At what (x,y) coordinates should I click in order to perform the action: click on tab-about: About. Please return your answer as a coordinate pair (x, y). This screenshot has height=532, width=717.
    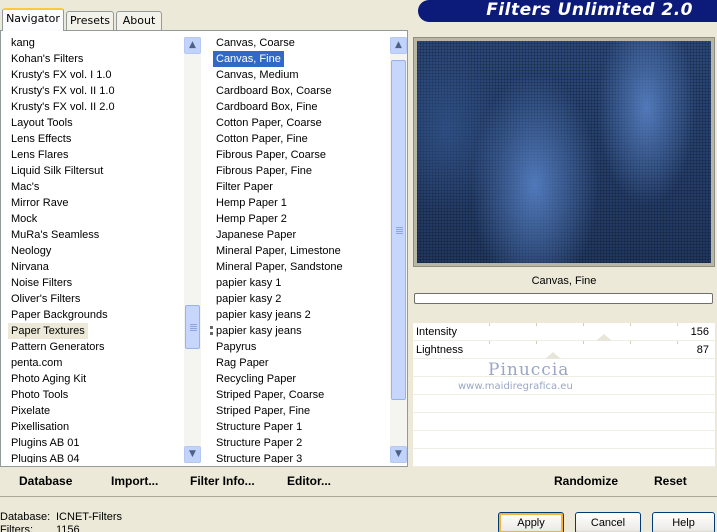
    Looking at the image, I should click on (139, 20).